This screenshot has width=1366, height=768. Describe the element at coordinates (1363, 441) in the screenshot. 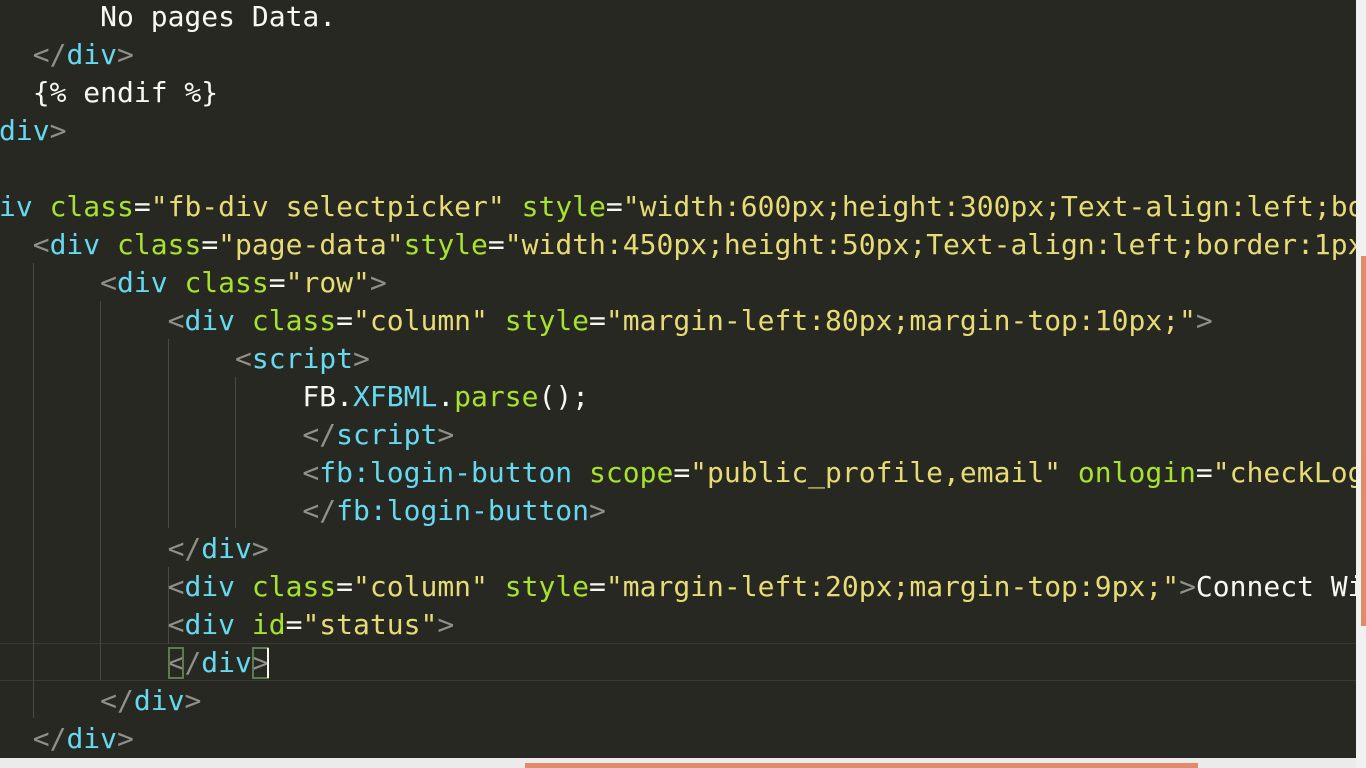

I see `vertical-scrollbar-thumb` at that location.